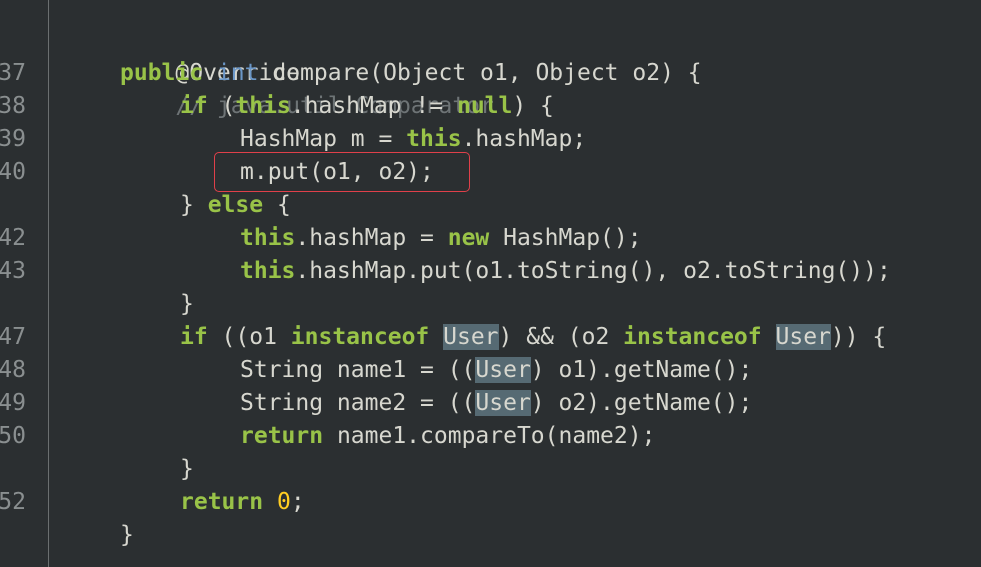 This screenshot has width=981, height=567. Describe the element at coordinates (858, 337) in the screenshot. I see `code-token: )) {` at that location.